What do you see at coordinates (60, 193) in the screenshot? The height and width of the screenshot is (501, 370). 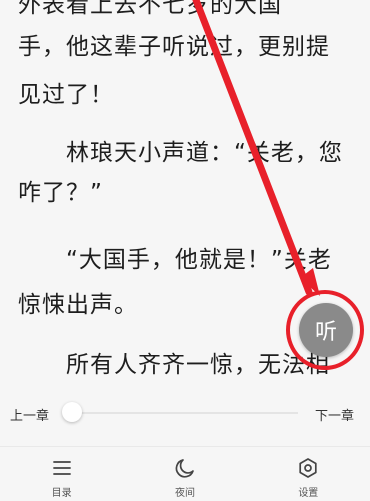 I see `text-line: 咋了？”` at bounding box center [60, 193].